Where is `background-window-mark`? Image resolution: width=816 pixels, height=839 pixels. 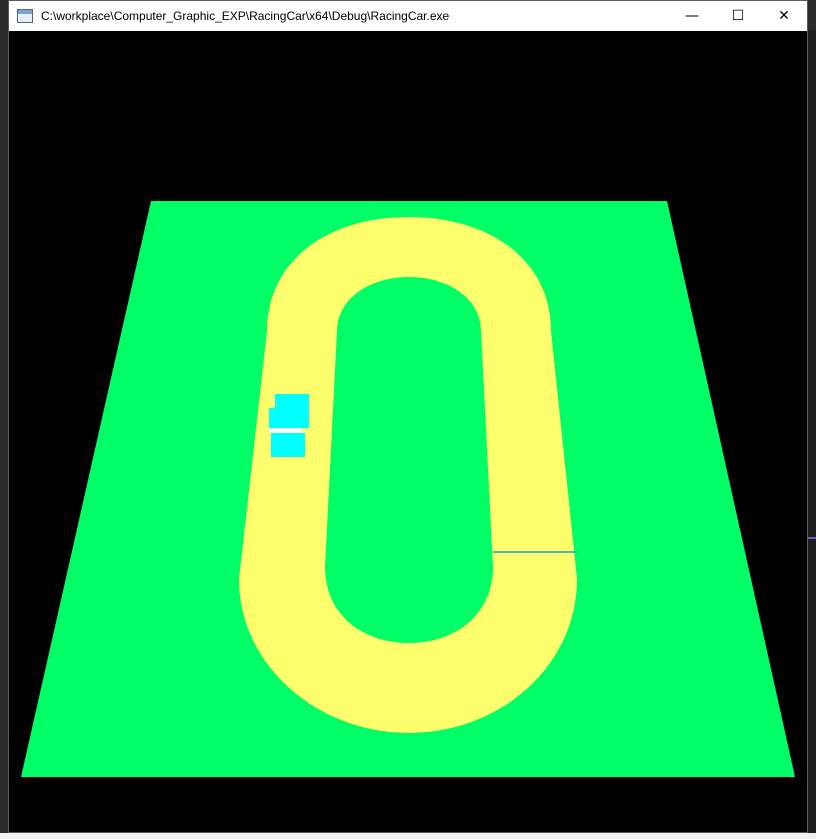
background-window-mark is located at coordinates (812, 538).